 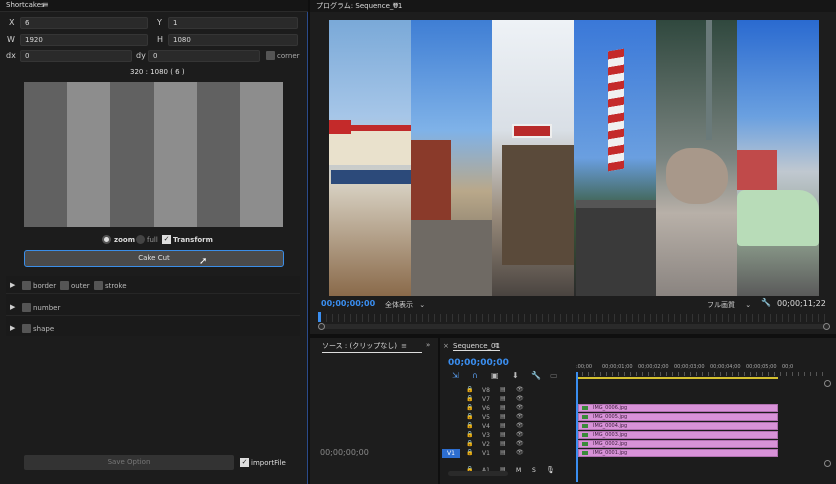 I want to click on add-marker-icon: ⬇, so click(x=515, y=375).